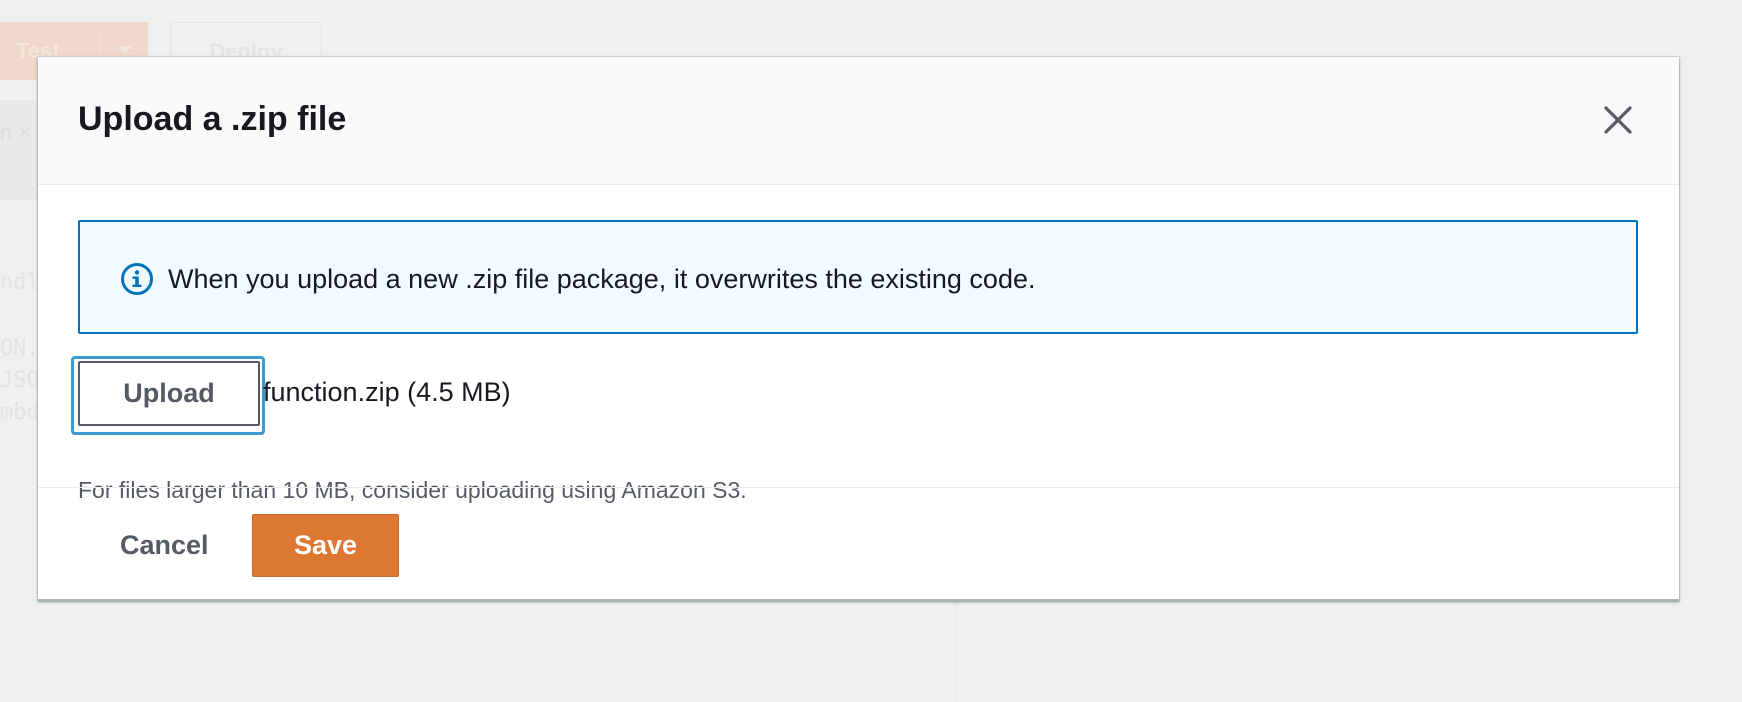 Image resolution: width=1742 pixels, height=702 pixels. What do you see at coordinates (20, 412) in the screenshot?
I see `background-code-line: mbd` at bounding box center [20, 412].